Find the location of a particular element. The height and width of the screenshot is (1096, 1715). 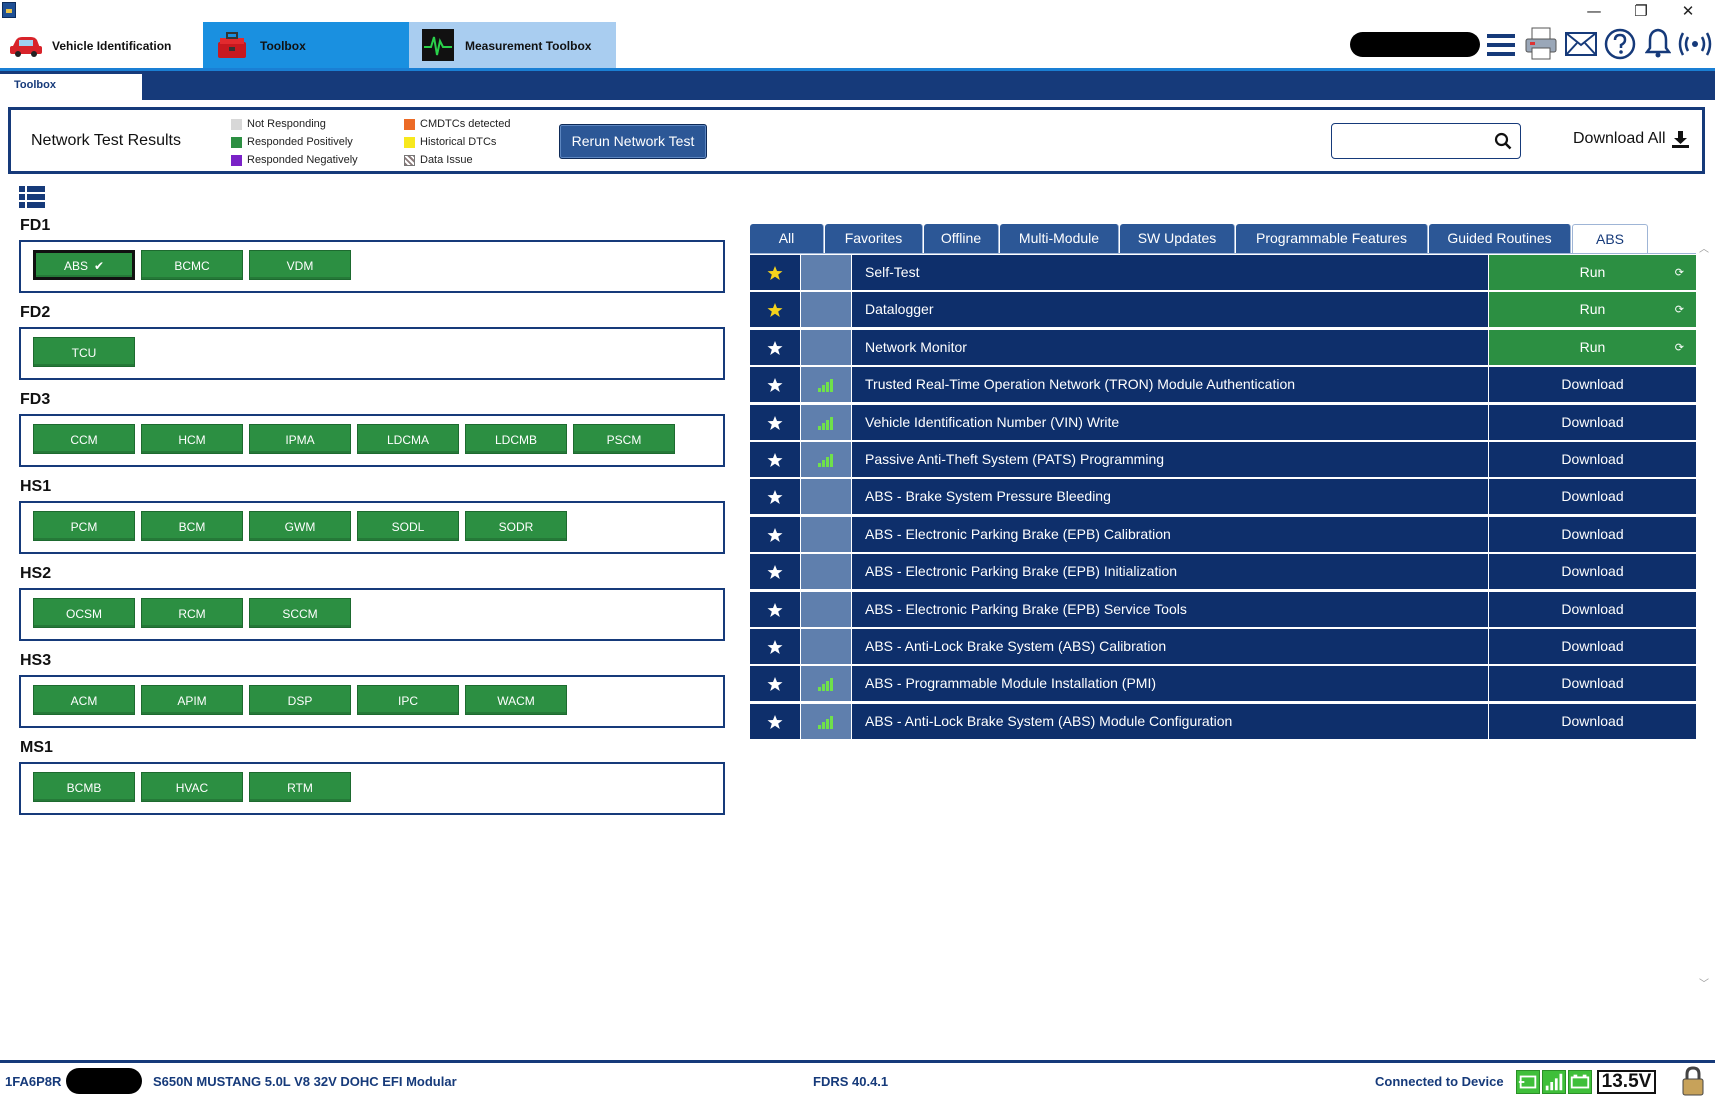

routine-name: Self-Test is located at coordinates (1170, 272).